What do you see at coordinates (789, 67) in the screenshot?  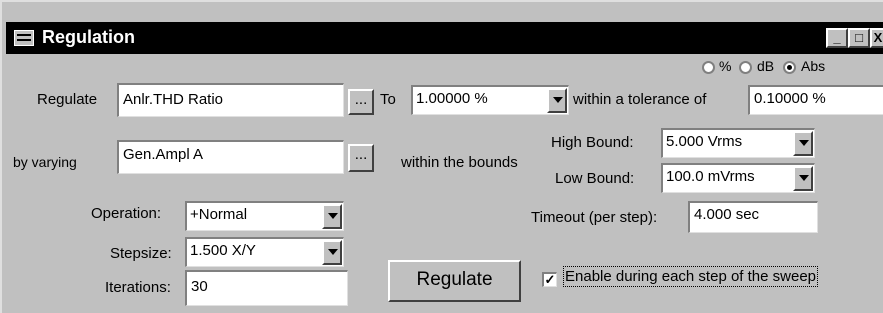 I see `unit-abs-radio` at bounding box center [789, 67].